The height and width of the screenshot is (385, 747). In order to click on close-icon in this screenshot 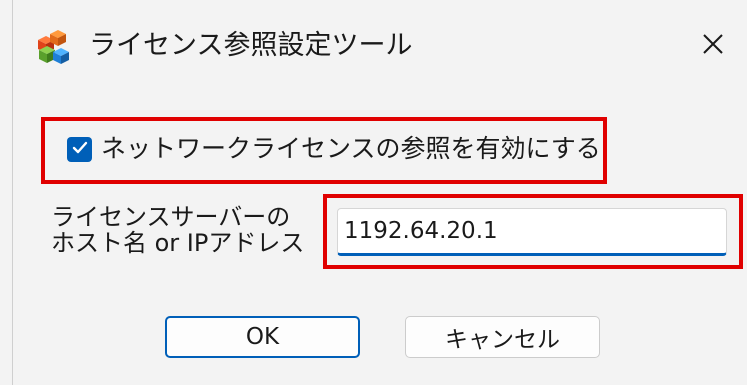, I will do `click(713, 46)`.